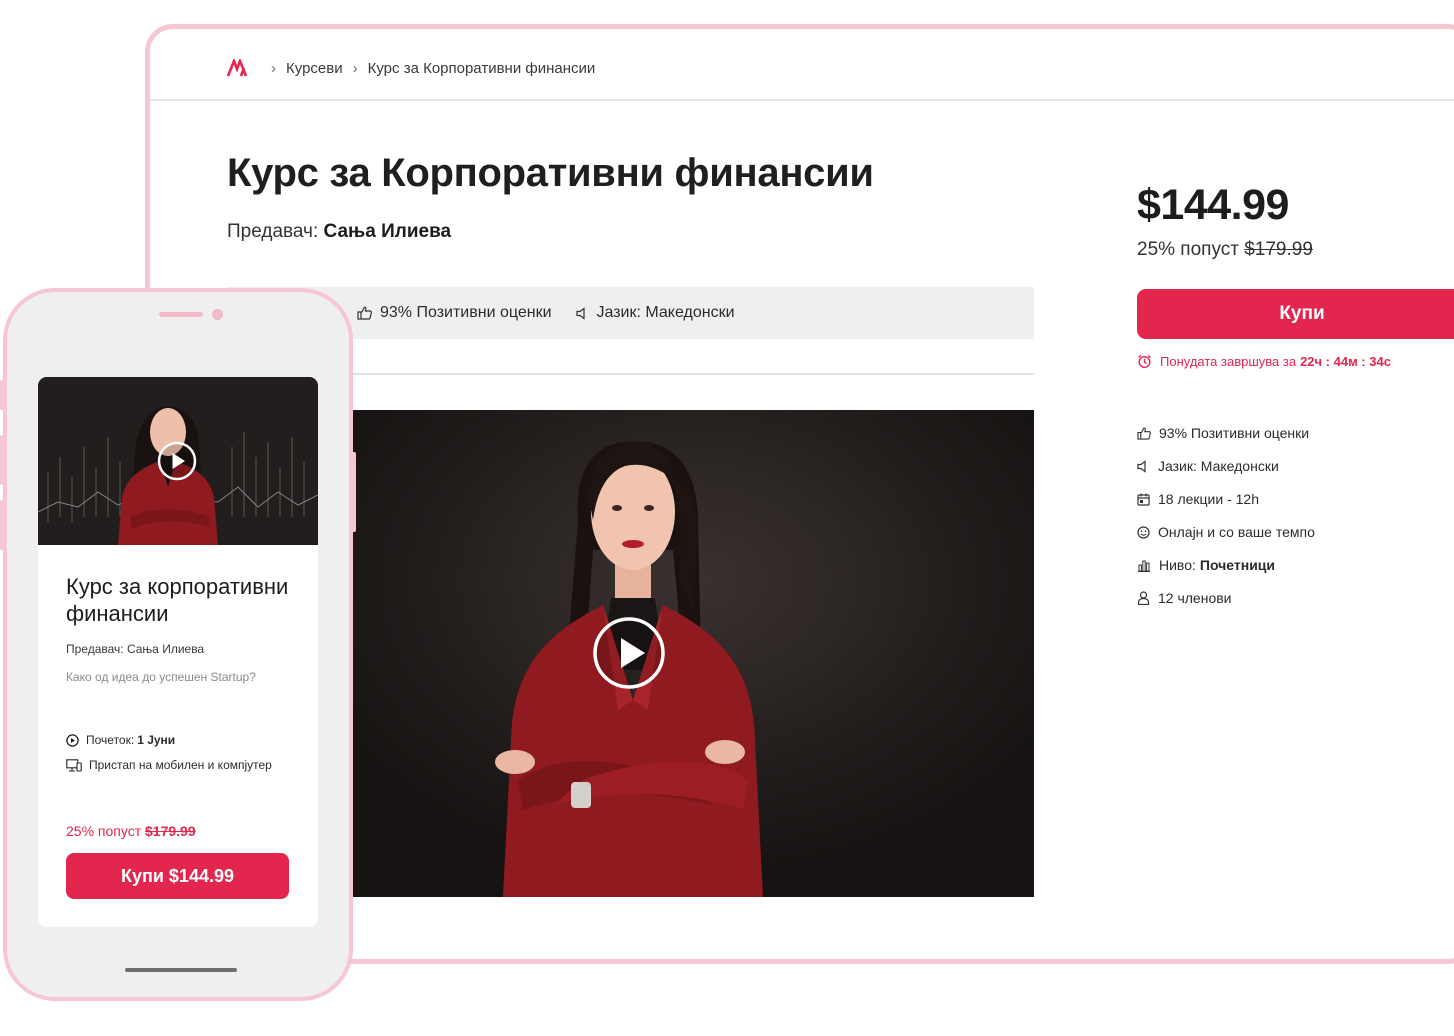 The width and height of the screenshot is (1454, 1036). Describe the element at coordinates (550, 173) in the screenshot. I see `course-title: Курс за Корпоративни финансии` at that location.